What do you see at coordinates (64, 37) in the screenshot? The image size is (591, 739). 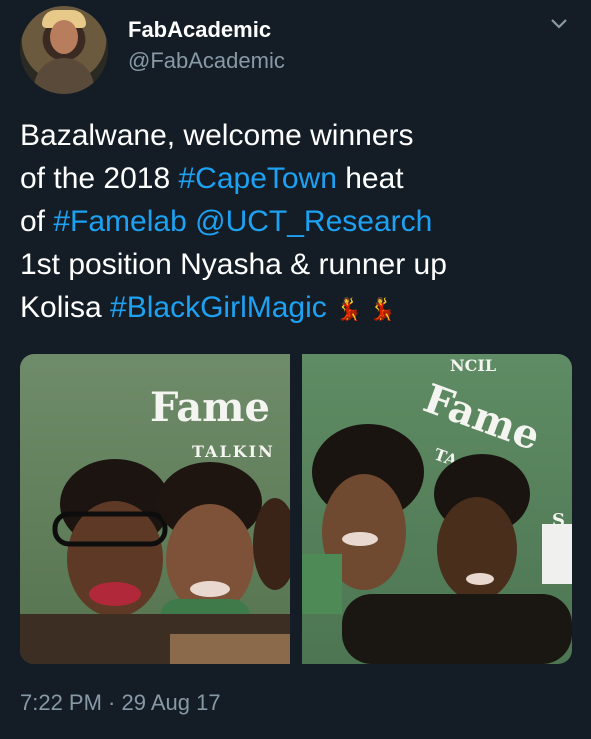 I see `avatar-face` at bounding box center [64, 37].